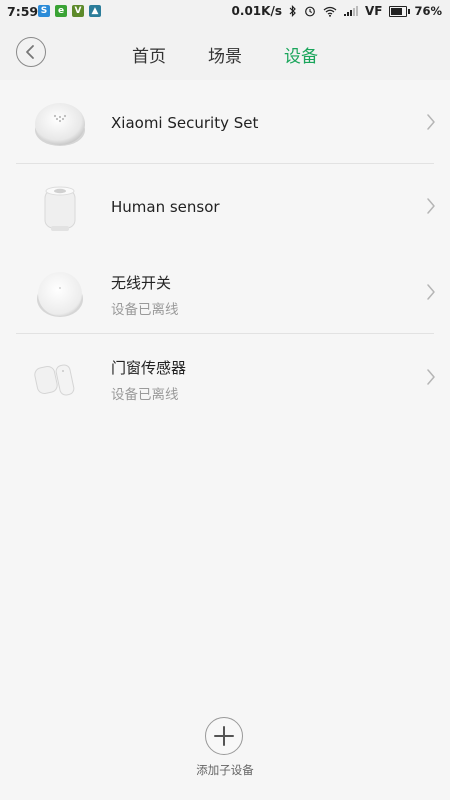 The width and height of the screenshot is (450, 800). Describe the element at coordinates (292, 11) in the screenshot. I see `bluetooth-icon` at that location.